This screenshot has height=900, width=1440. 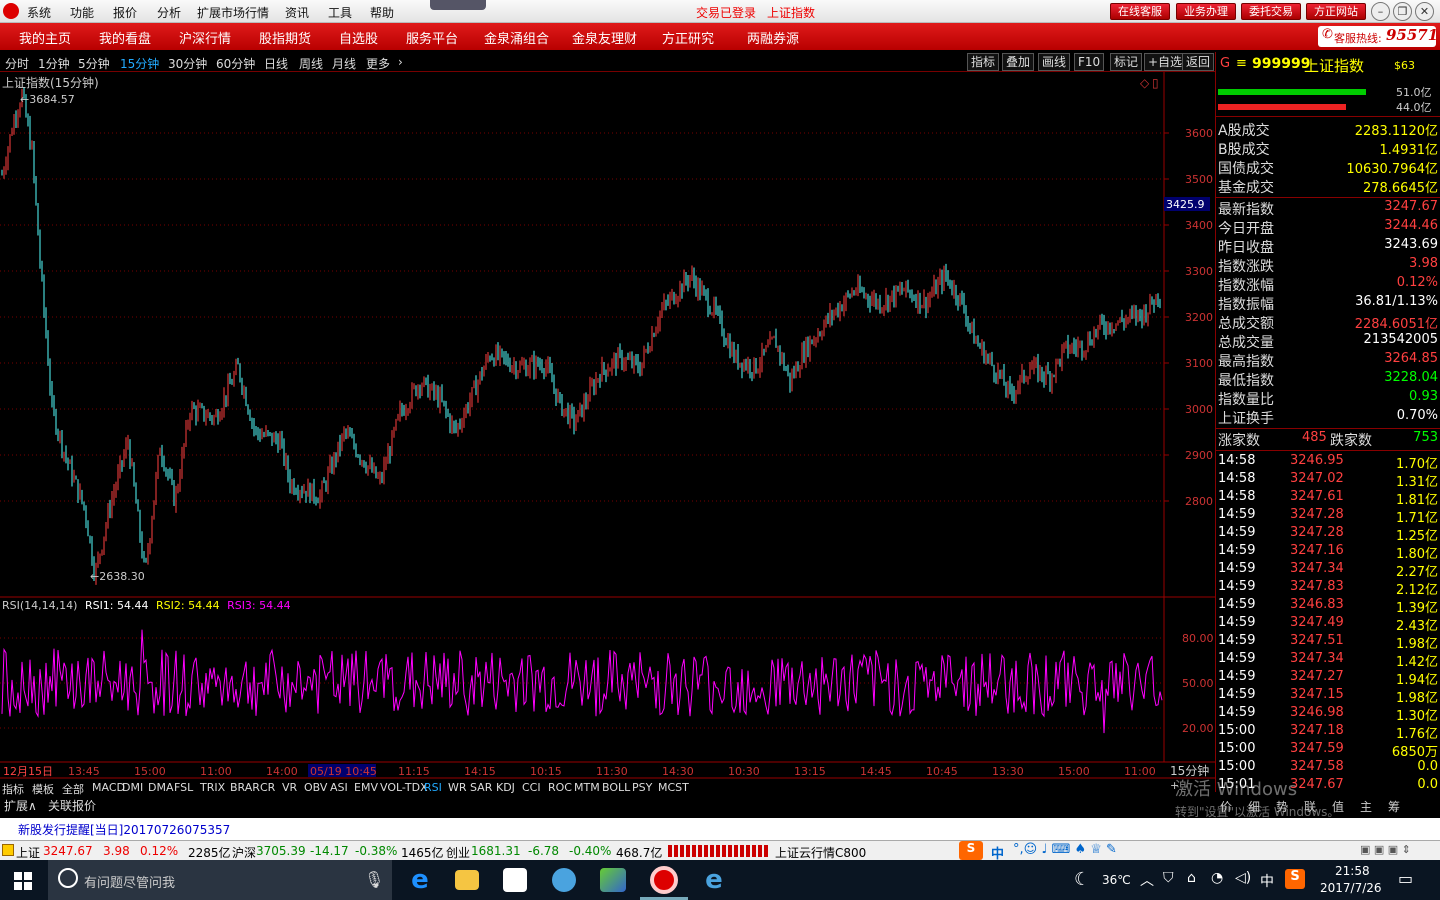 I want to click on indicator-tab: MCST, so click(x=673, y=787).